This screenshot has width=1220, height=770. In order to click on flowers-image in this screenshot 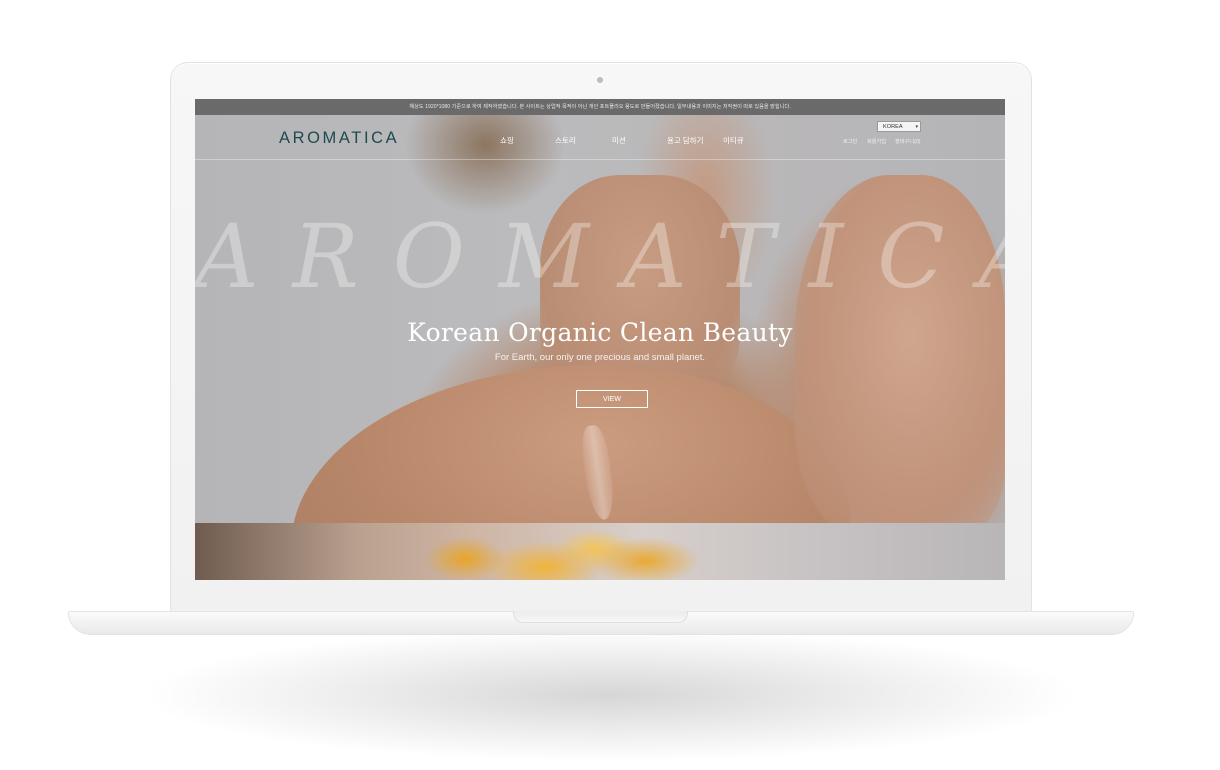, I will do `click(565, 554)`.